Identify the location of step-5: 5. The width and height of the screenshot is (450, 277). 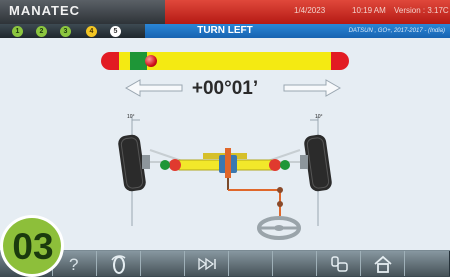
(115, 31).